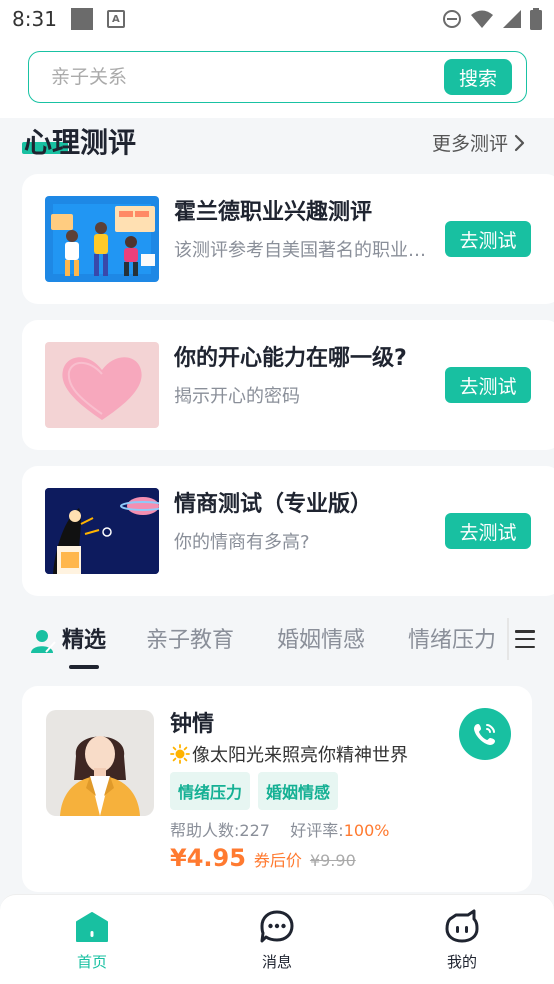 Image resolution: width=554 pixels, height=984 pixels. Describe the element at coordinates (288, 531) in the screenshot. I see `test-card: 情商测试（专业版） 你的情商有多高? 去测试` at that location.